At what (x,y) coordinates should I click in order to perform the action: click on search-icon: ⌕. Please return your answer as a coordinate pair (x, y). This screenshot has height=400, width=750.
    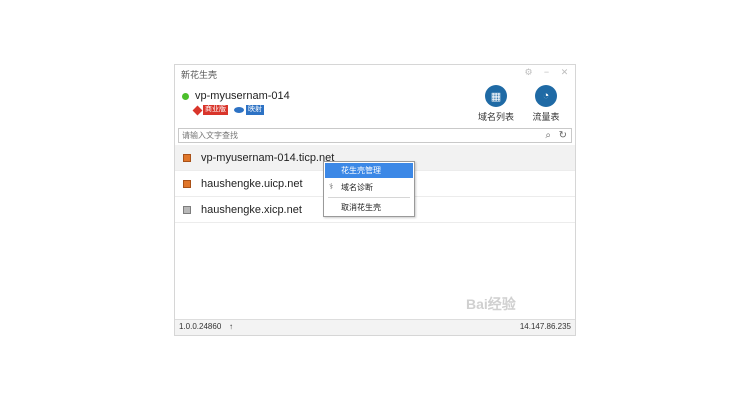
    Looking at the image, I should click on (548, 135).